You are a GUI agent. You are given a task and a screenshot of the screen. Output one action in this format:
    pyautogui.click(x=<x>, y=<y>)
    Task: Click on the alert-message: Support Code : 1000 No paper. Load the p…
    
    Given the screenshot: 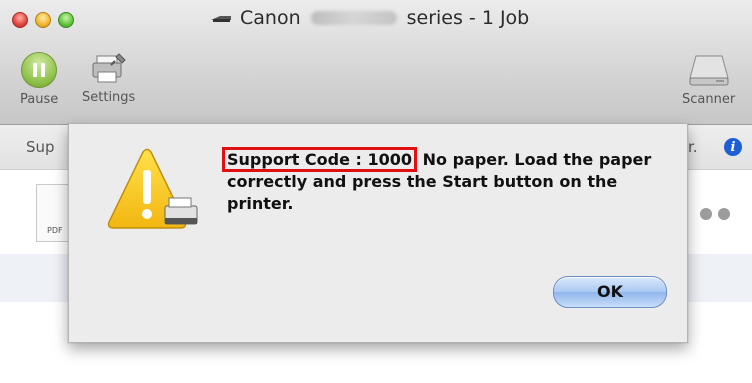 What is the action you would take?
    pyautogui.click(x=439, y=181)
    